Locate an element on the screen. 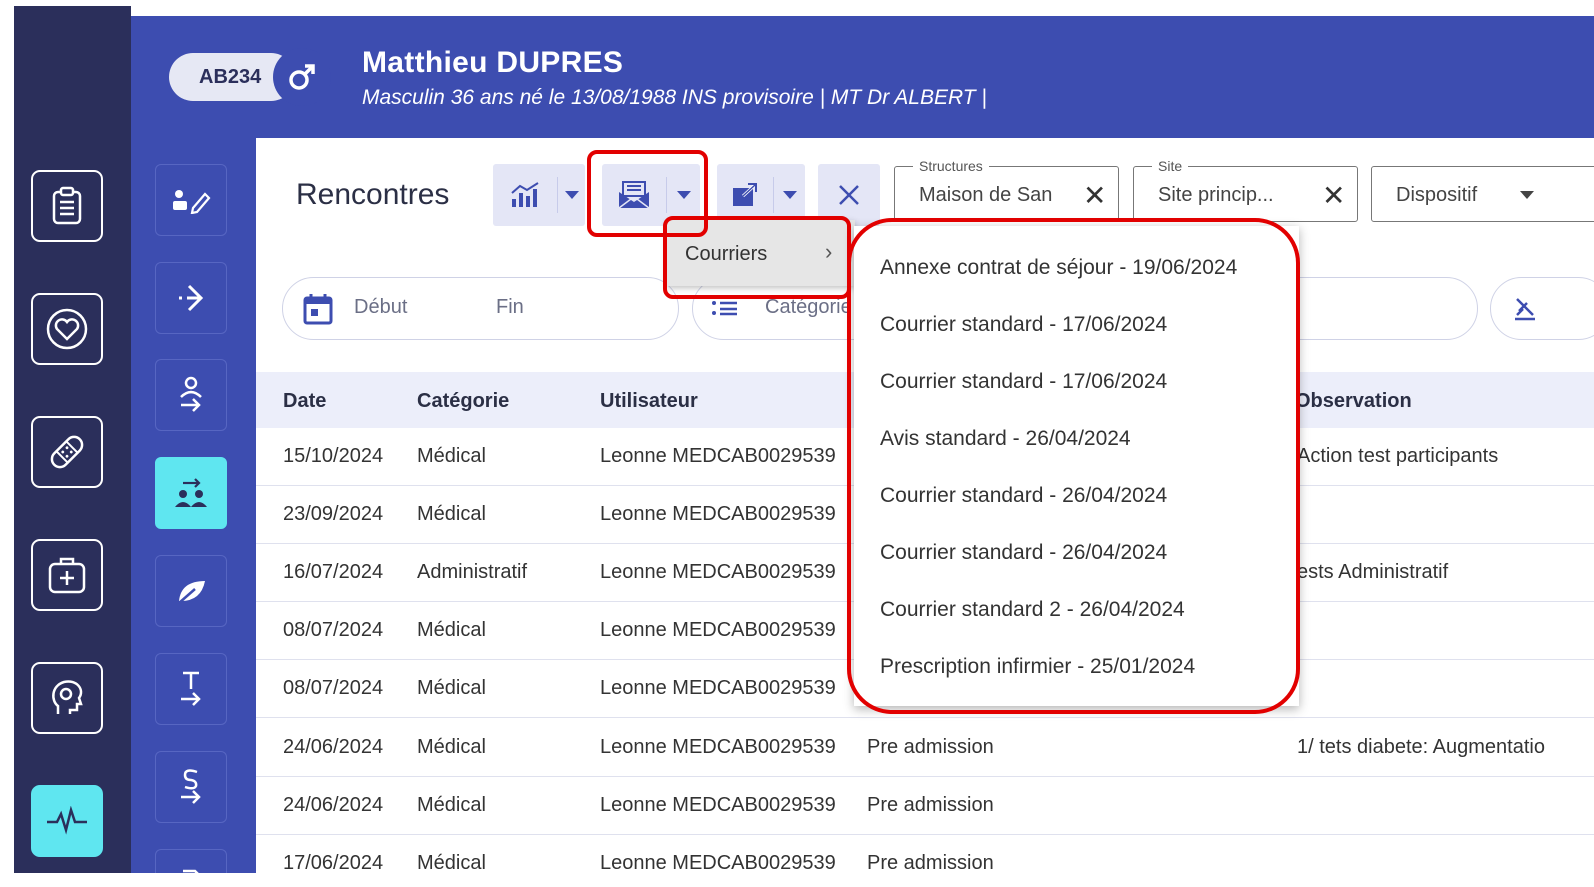 The height and width of the screenshot is (887, 1594). patient-name: Matthieu DUPRES is located at coordinates (493, 62).